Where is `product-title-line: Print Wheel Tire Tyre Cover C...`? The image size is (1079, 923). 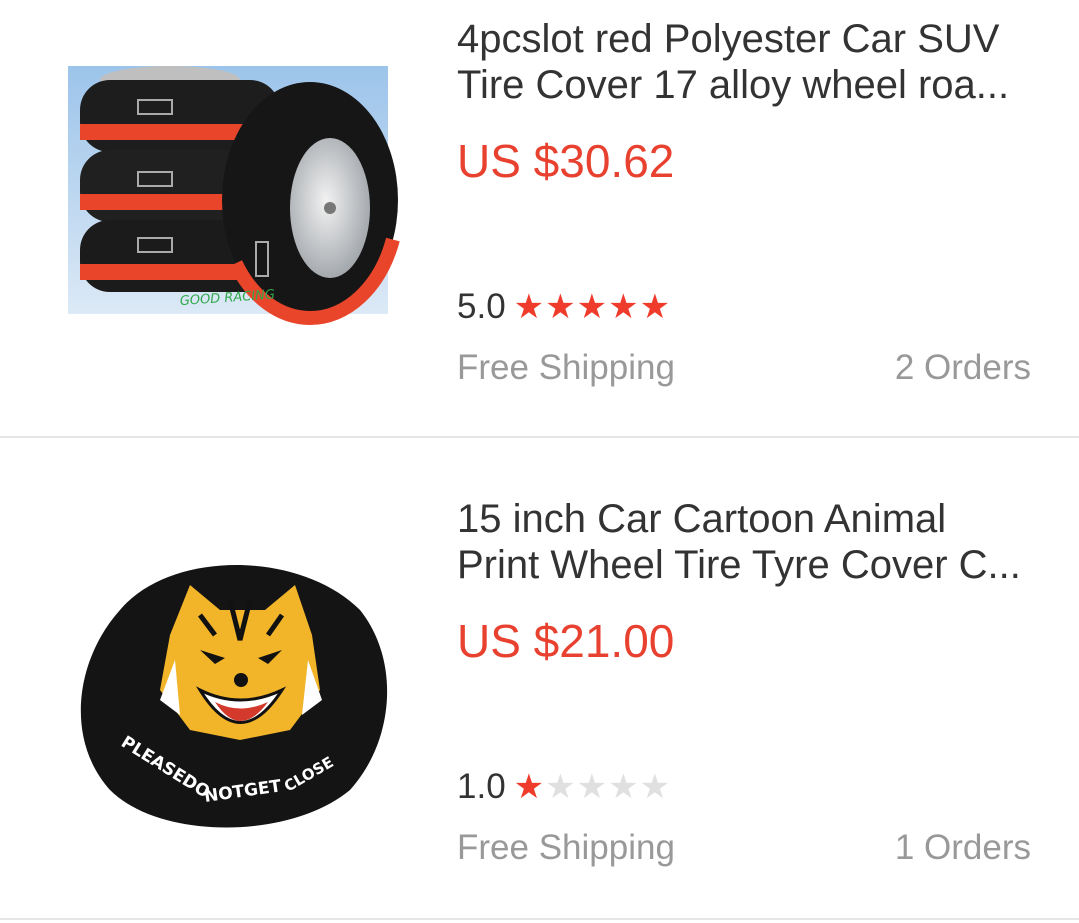 product-title-line: Print Wheel Tire Tyre Cover C... is located at coordinates (739, 565).